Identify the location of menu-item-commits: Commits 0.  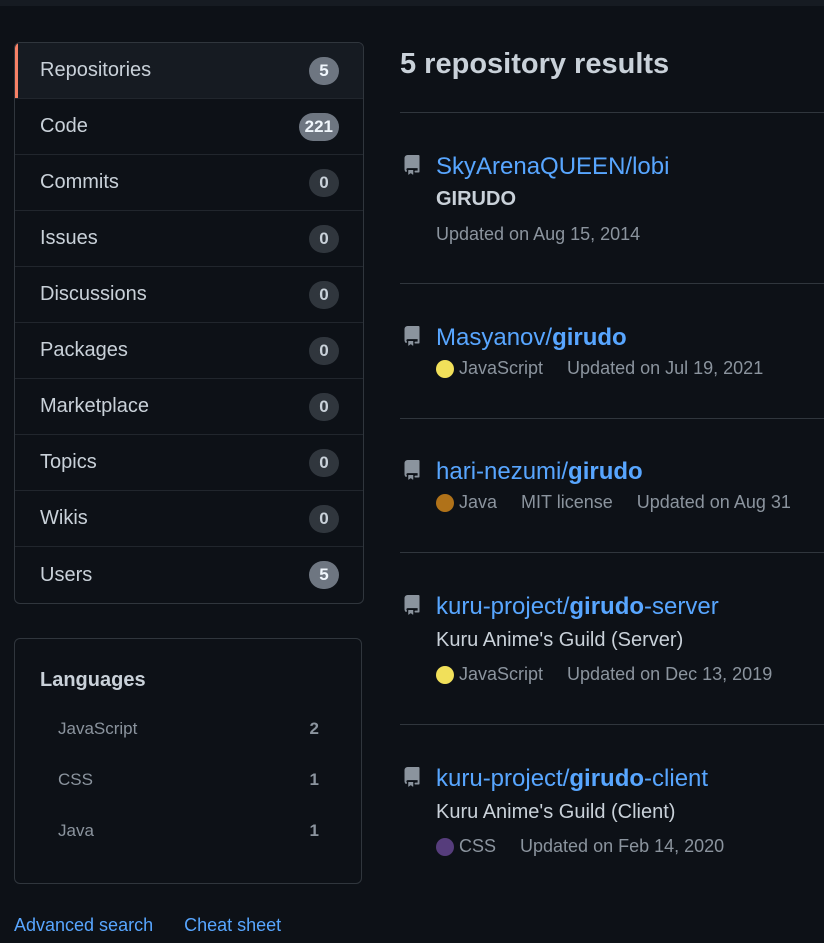
(189, 183).